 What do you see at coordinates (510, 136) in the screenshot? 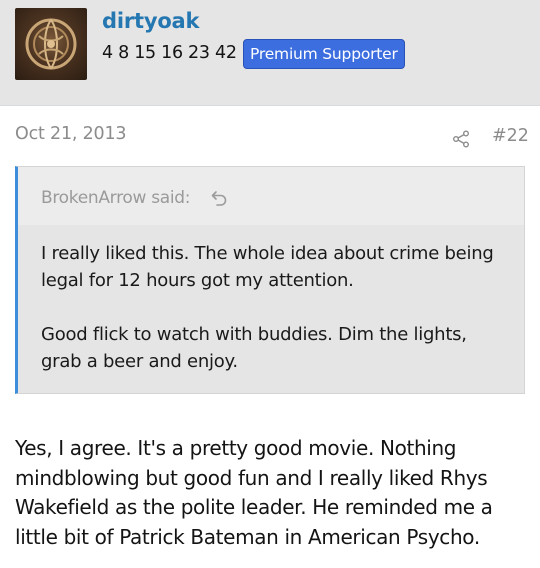
I see `post-number-link: #22` at bounding box center [510, 136].